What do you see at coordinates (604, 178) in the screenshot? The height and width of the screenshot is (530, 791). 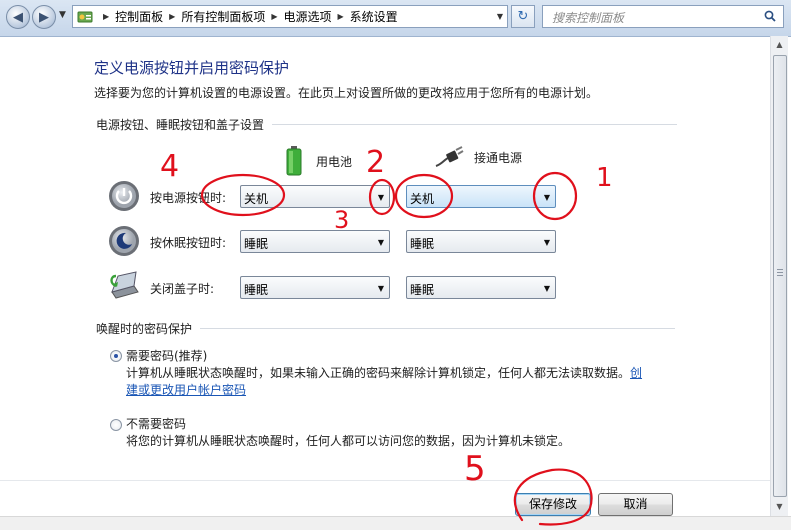 I see `annotation-number-1: 1` at bounding box center [604, 178].